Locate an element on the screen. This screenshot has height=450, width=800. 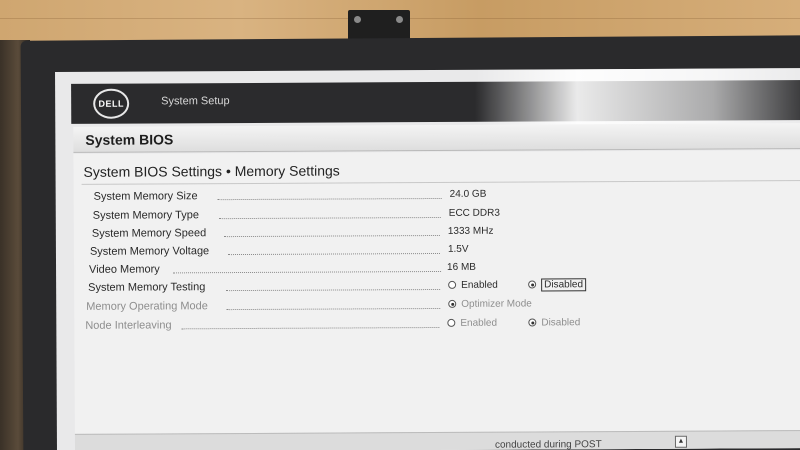
setting-label: System Memory Voltage is located at coordinates (149, 251).